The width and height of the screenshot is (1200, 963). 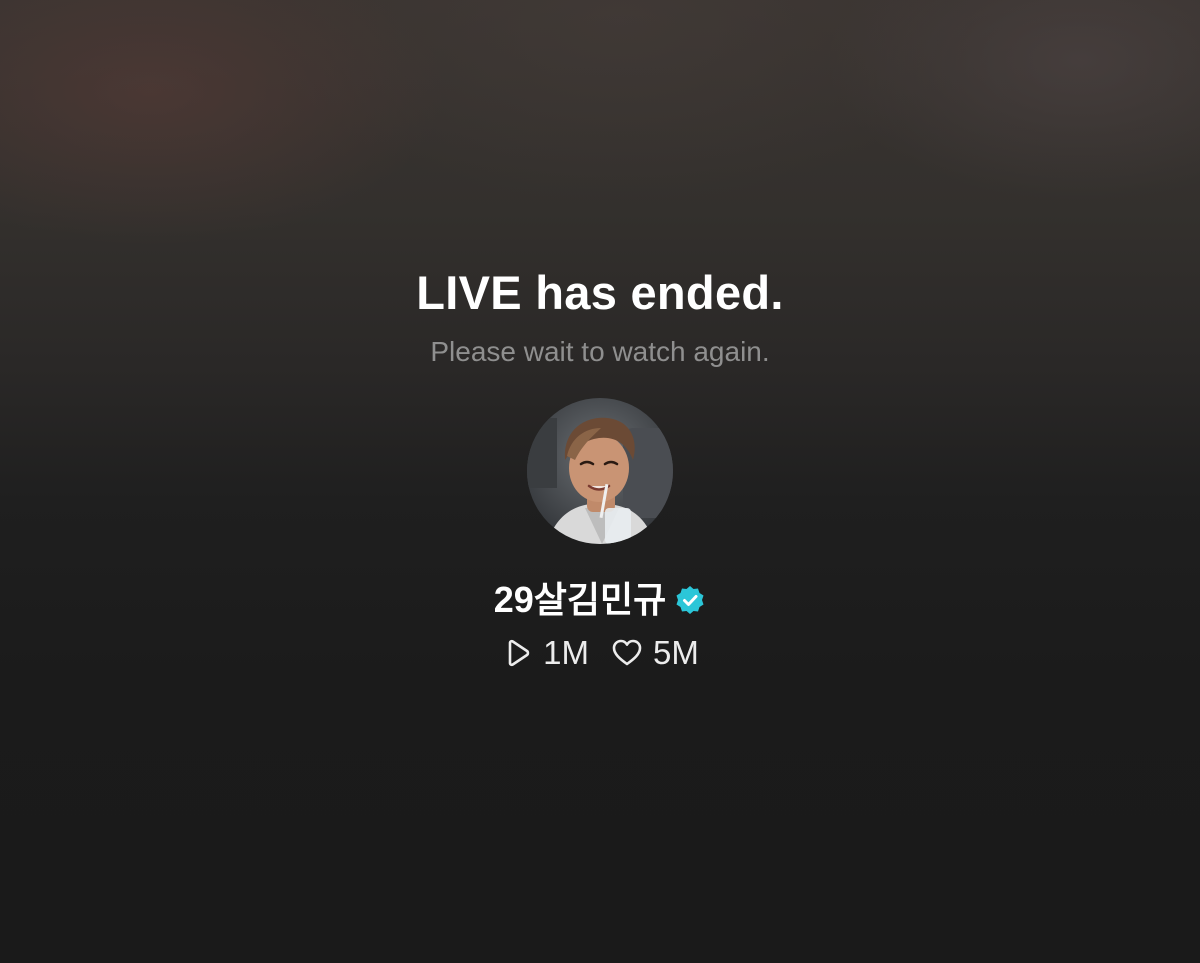 I want to click on live-ended-subtitle: Please wait to watch again., so click(x=600, y=351).